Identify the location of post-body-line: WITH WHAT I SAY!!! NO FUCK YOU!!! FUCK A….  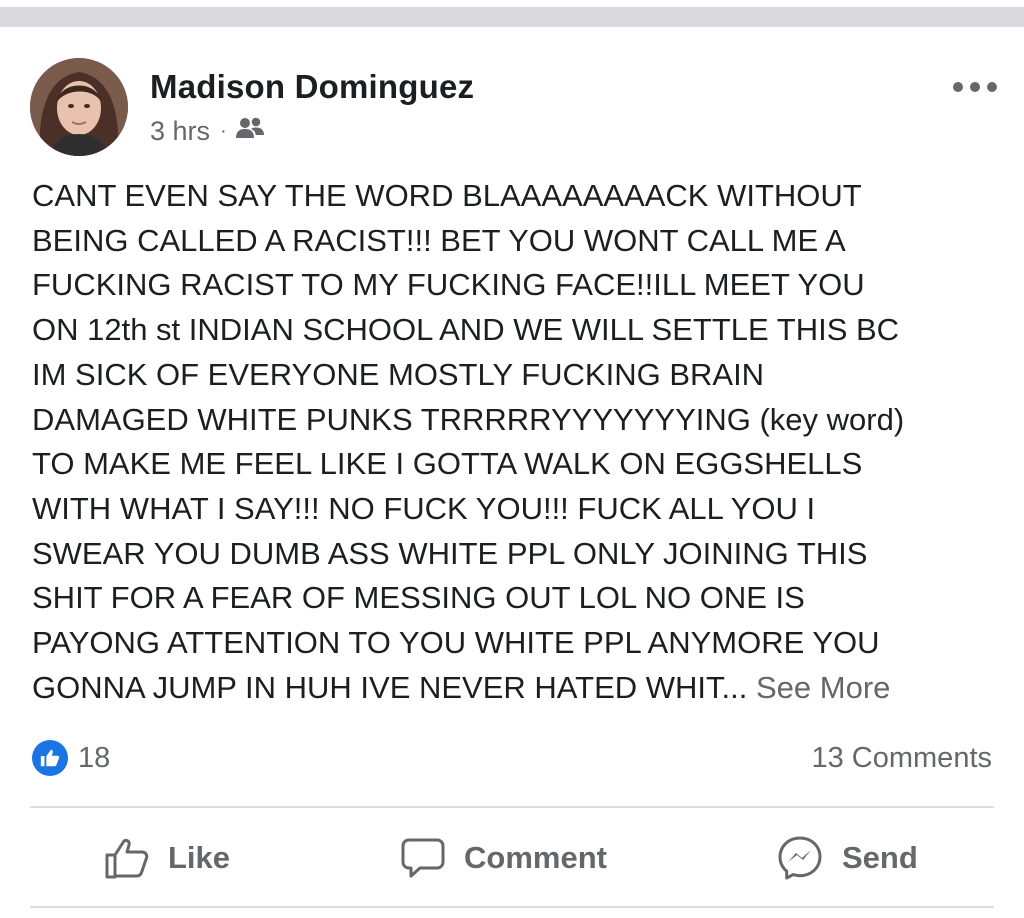
(424, 508).